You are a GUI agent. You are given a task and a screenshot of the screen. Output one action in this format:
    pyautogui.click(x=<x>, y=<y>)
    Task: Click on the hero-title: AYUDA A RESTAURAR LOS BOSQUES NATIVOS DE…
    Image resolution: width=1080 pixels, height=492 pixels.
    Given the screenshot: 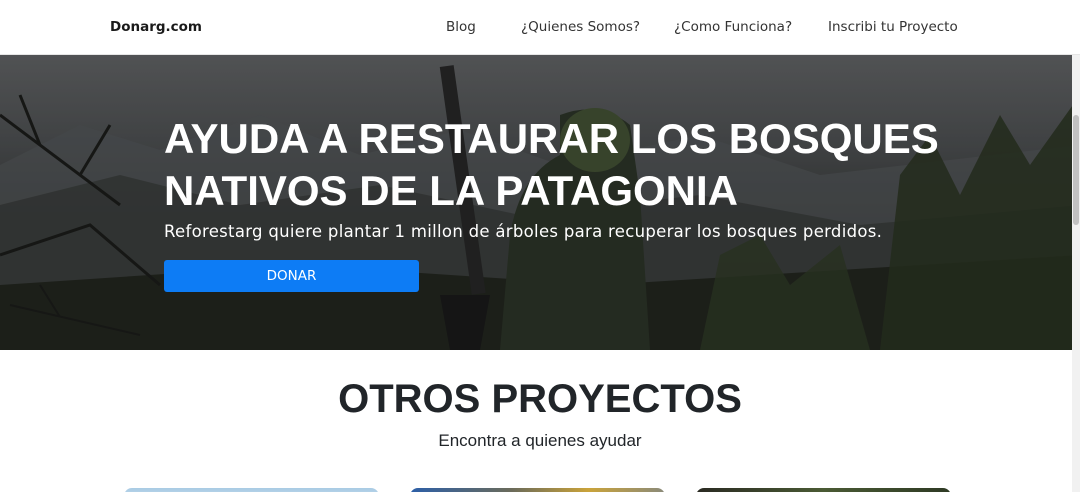 What is the action you would take?
    pyautogui.click(x=551, y=164)
    